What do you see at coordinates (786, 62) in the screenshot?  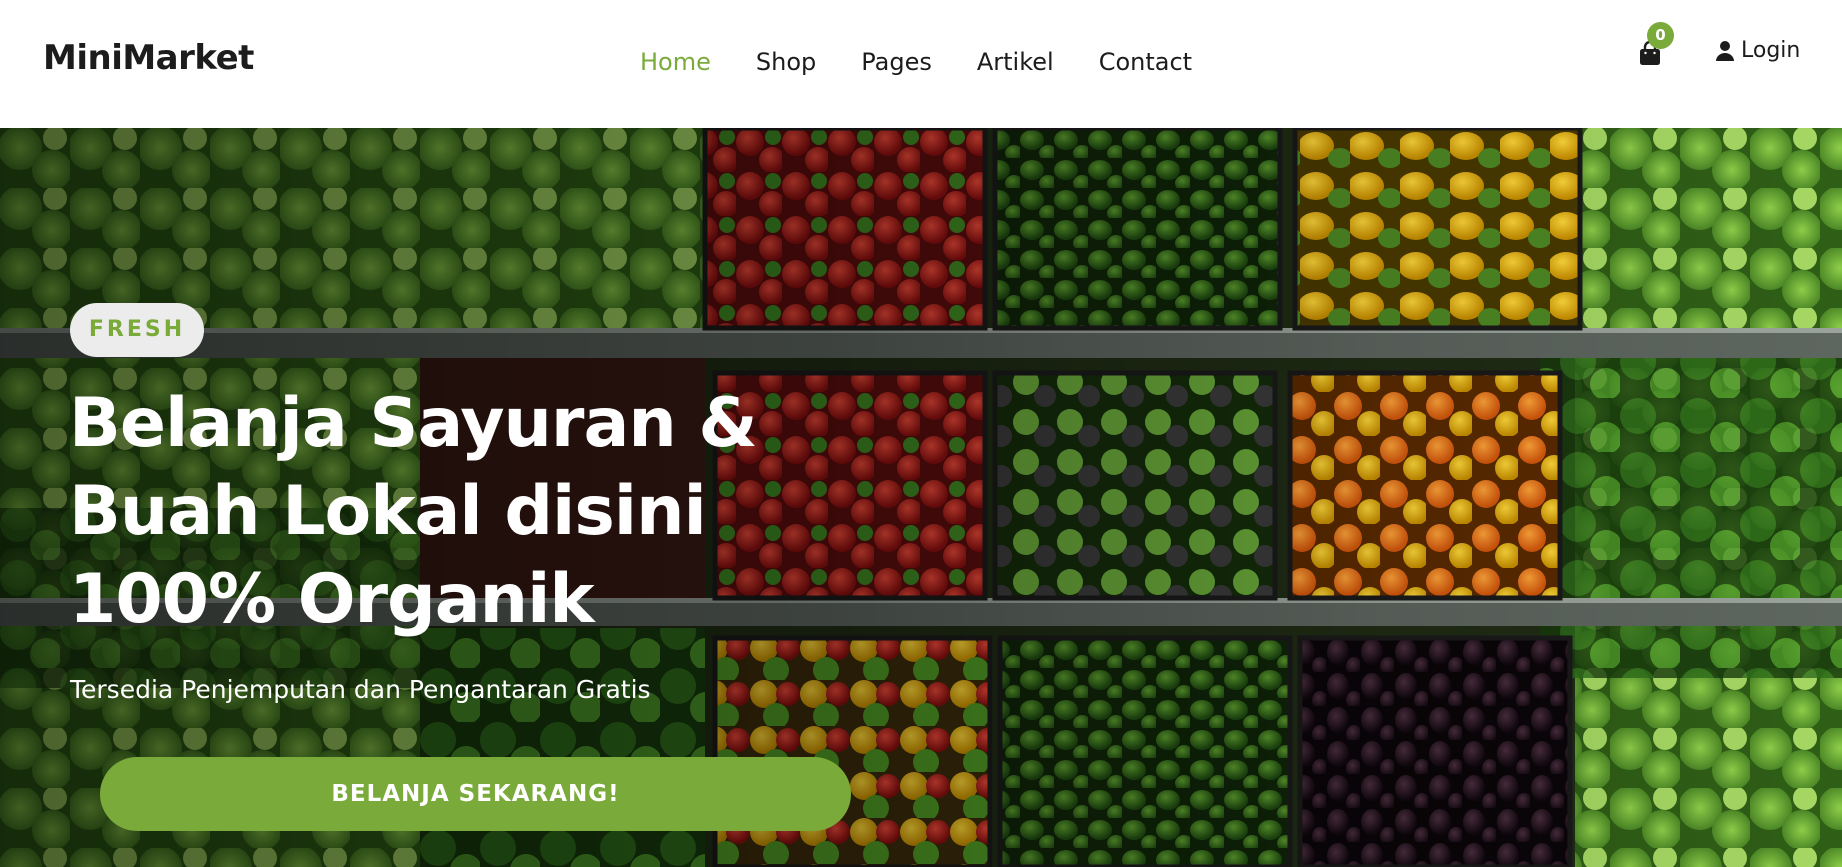 I see `nav-shop: Shop` at bounding box center [786, 62].